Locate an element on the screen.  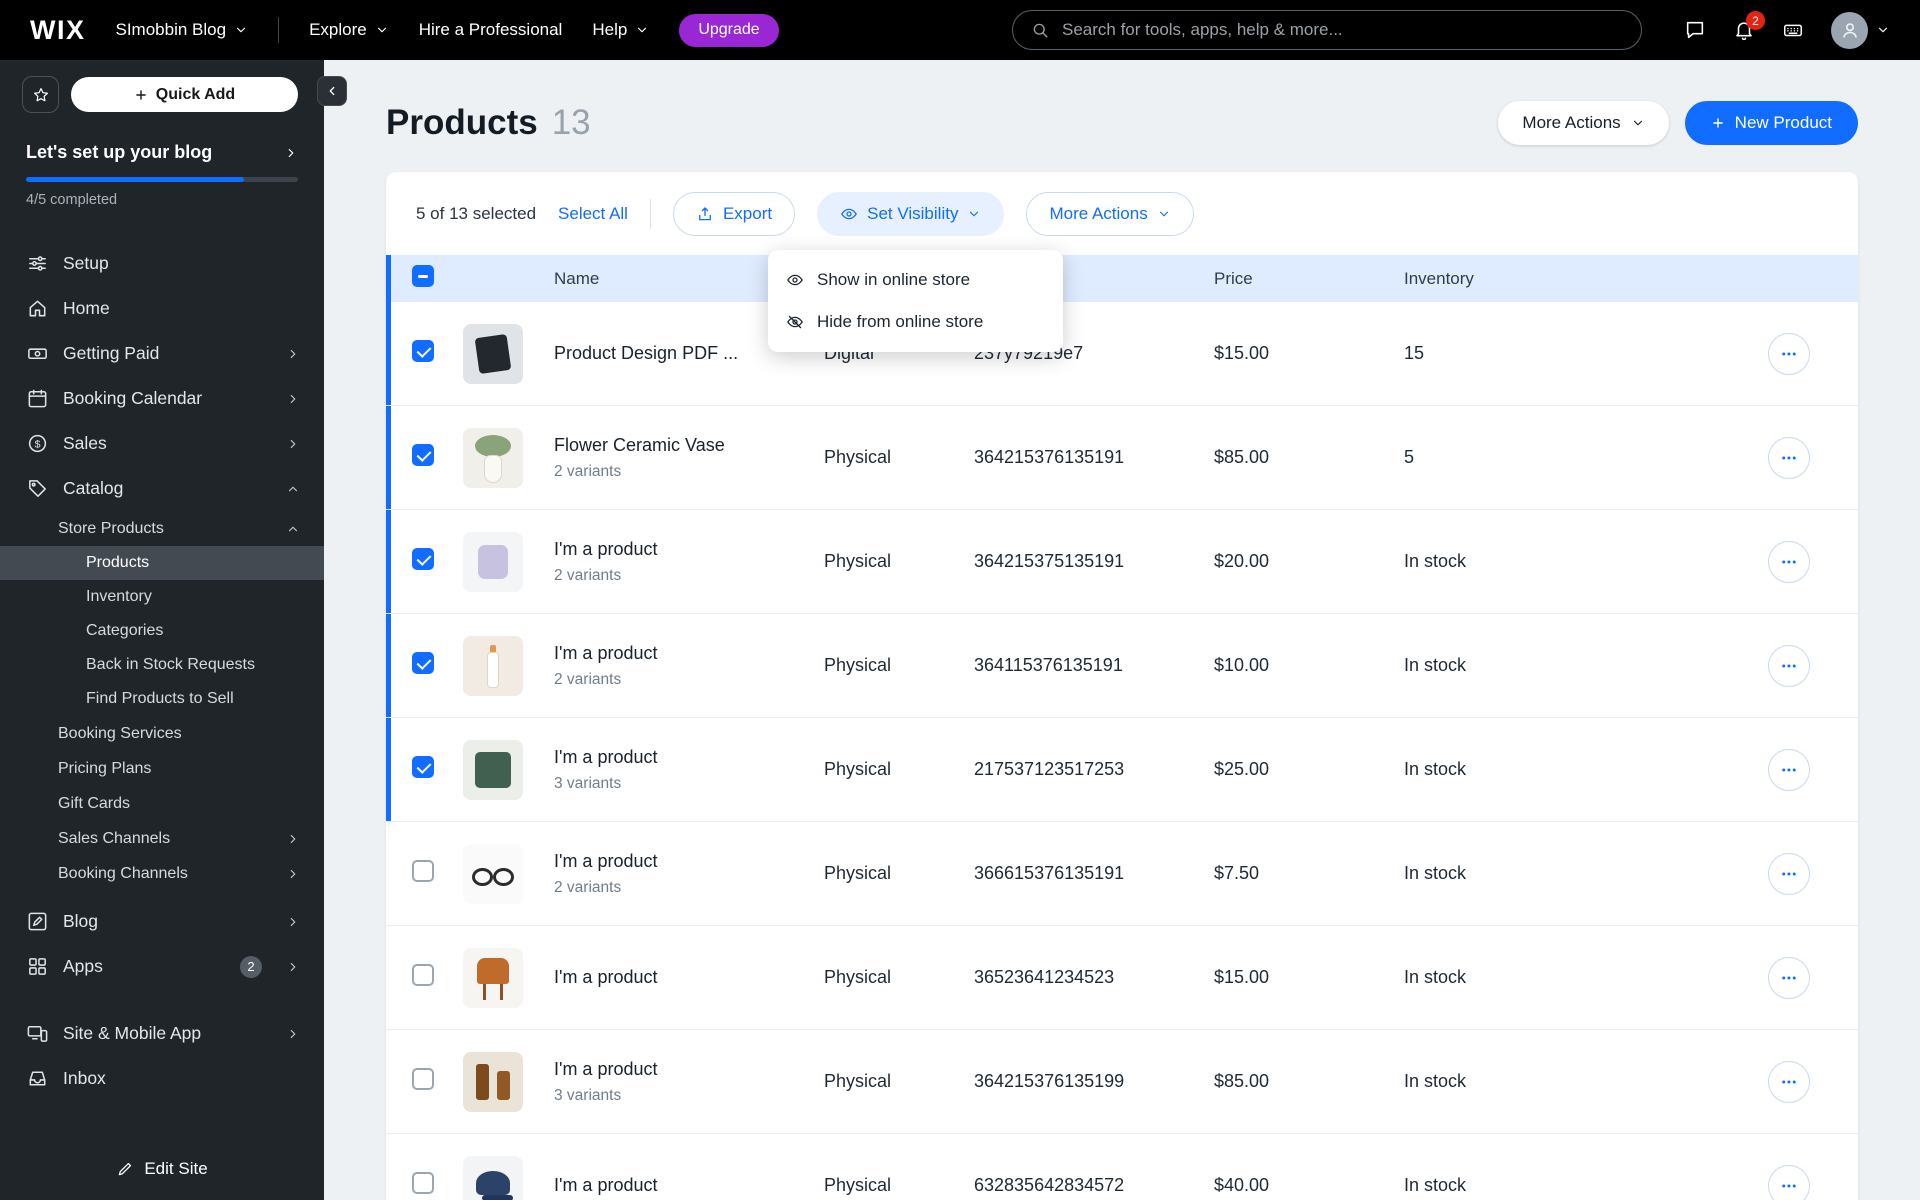
nav-hire-a-professional: Hire a Professional is located at coordinates (491, 30).